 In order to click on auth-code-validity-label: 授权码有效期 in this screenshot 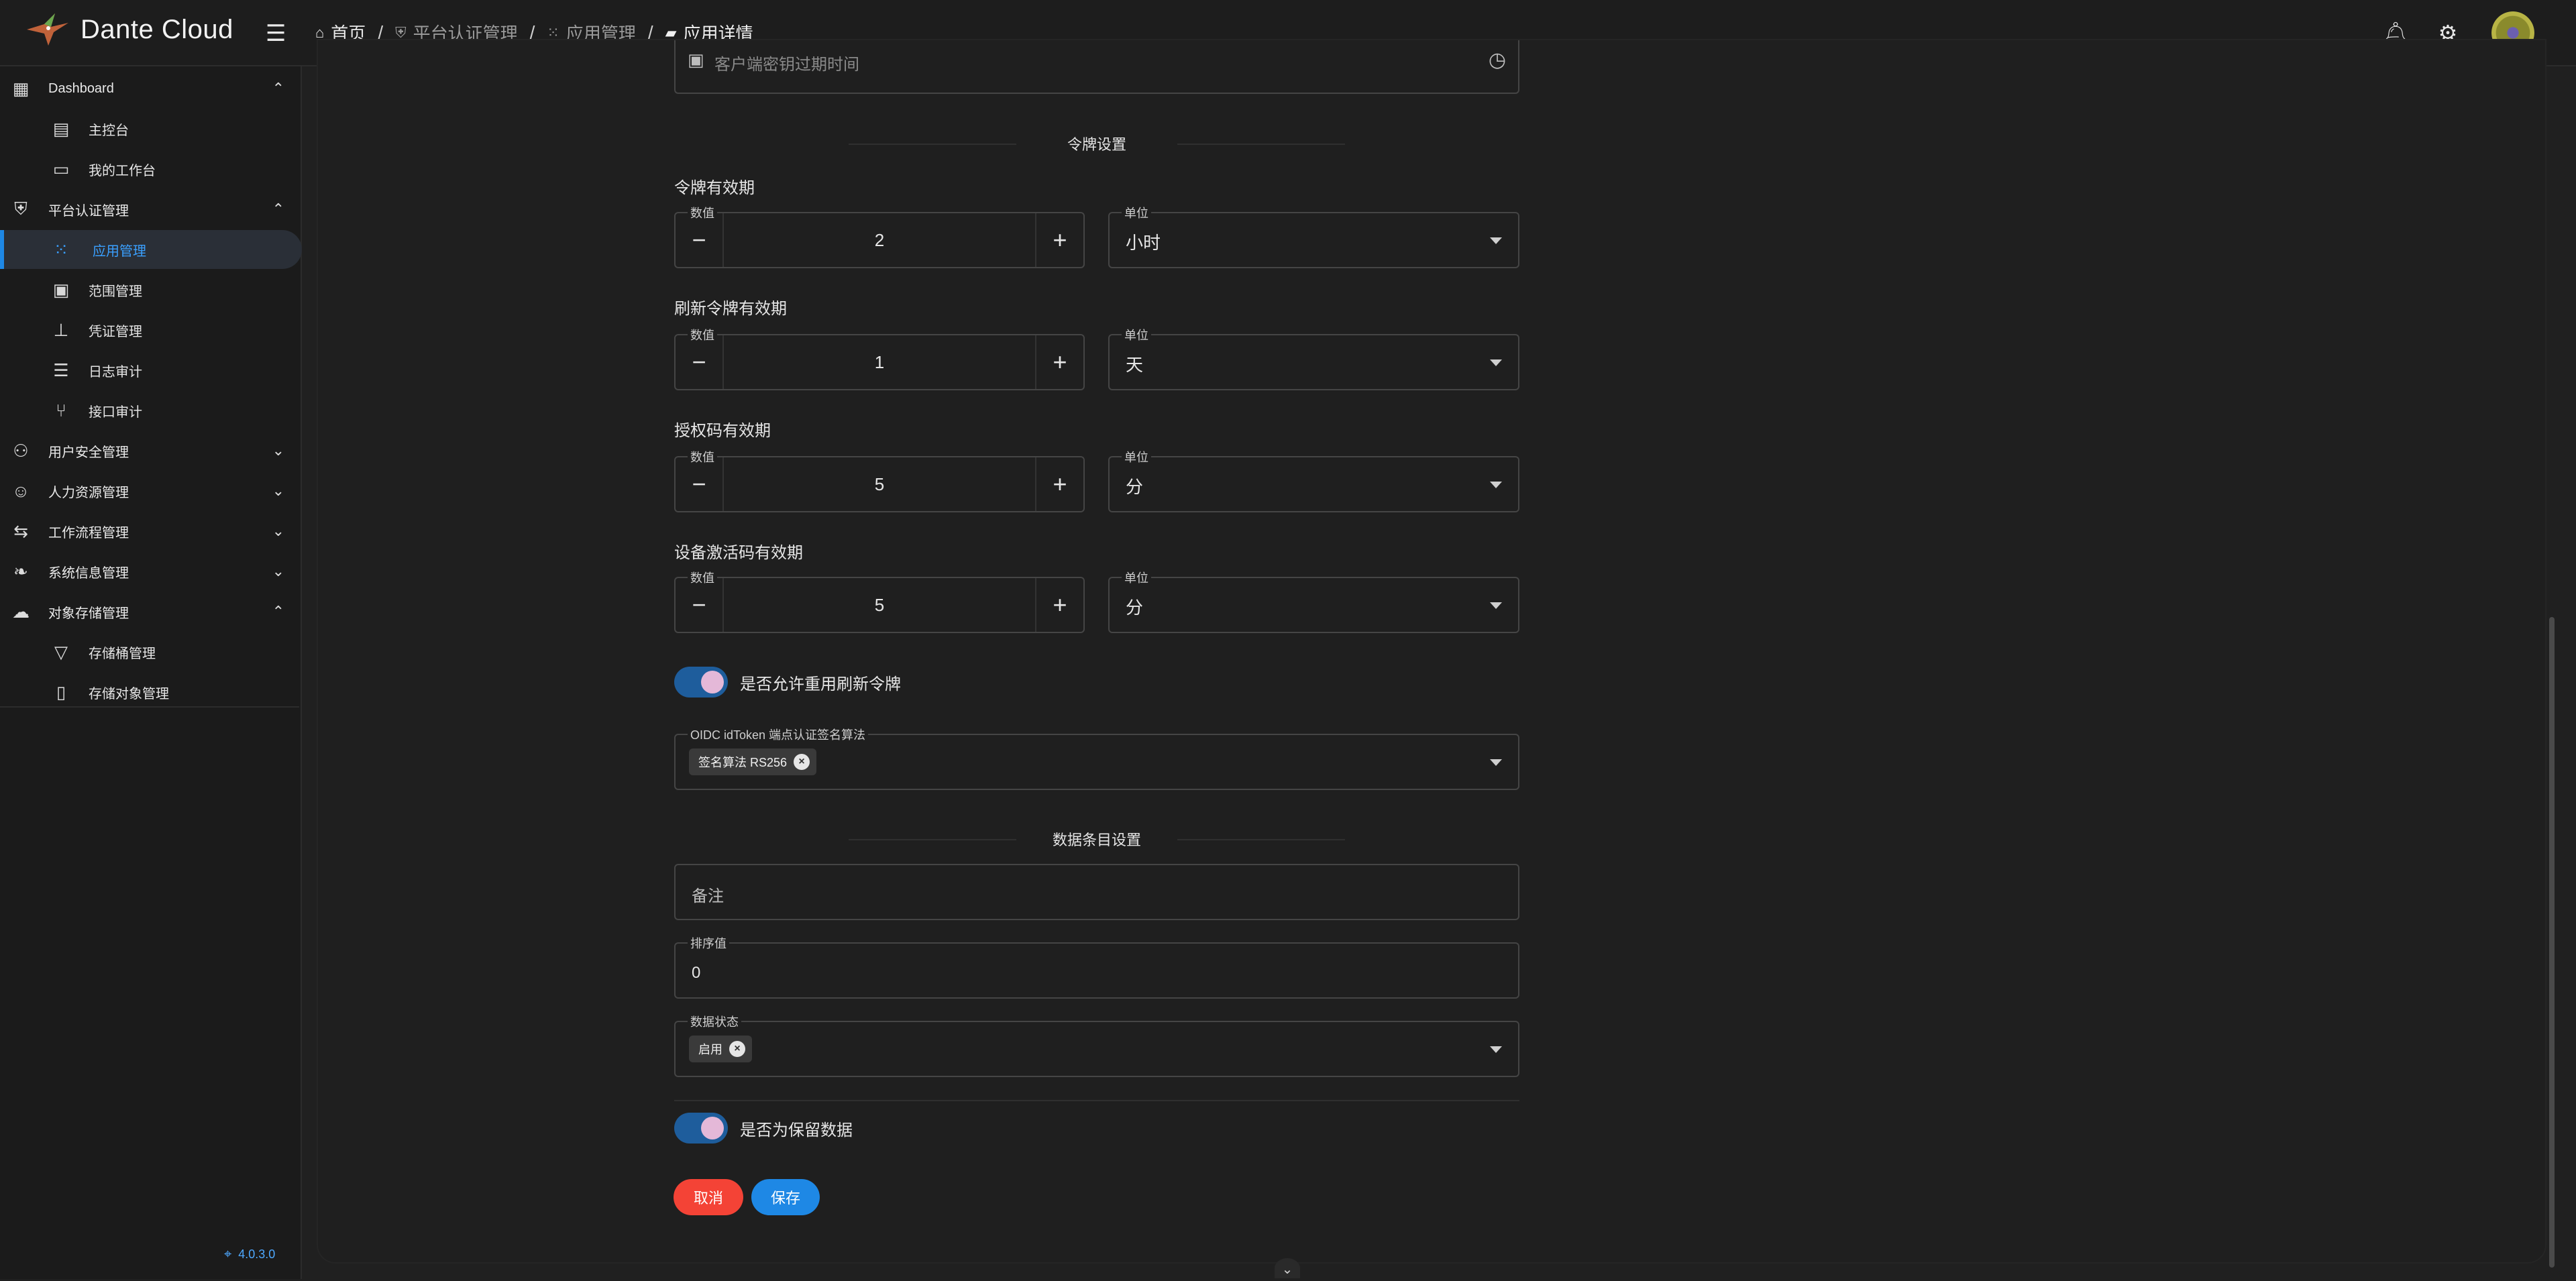, I will do `click(722, 431)`.